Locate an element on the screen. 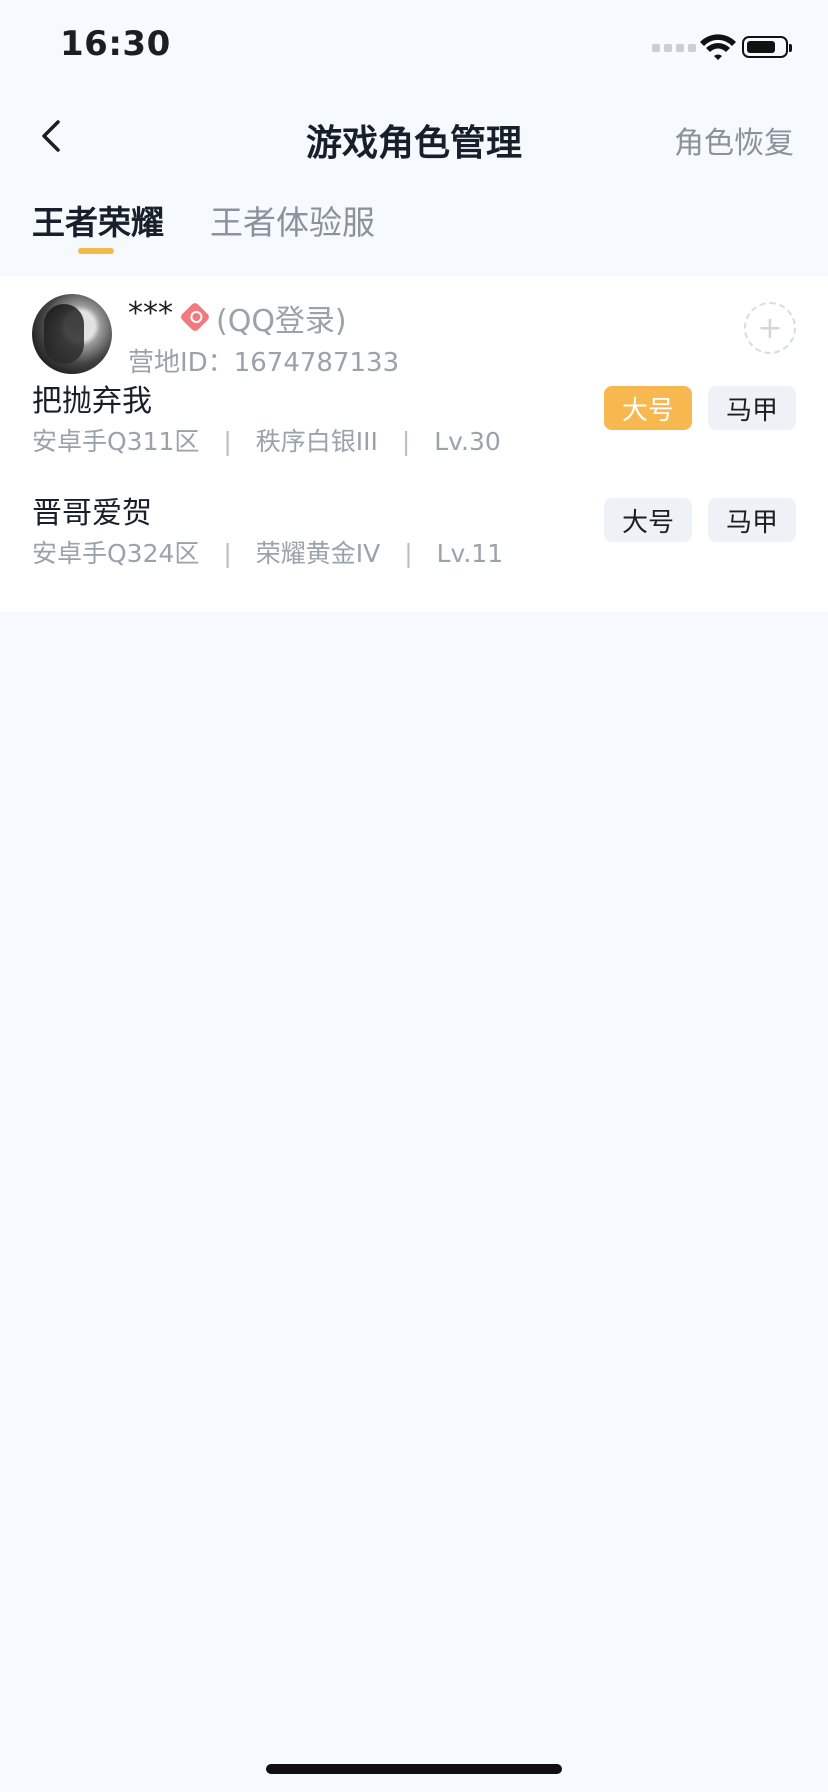 The image size is (828, 1792). add-role-button: + is located at coordinates (770, 328).